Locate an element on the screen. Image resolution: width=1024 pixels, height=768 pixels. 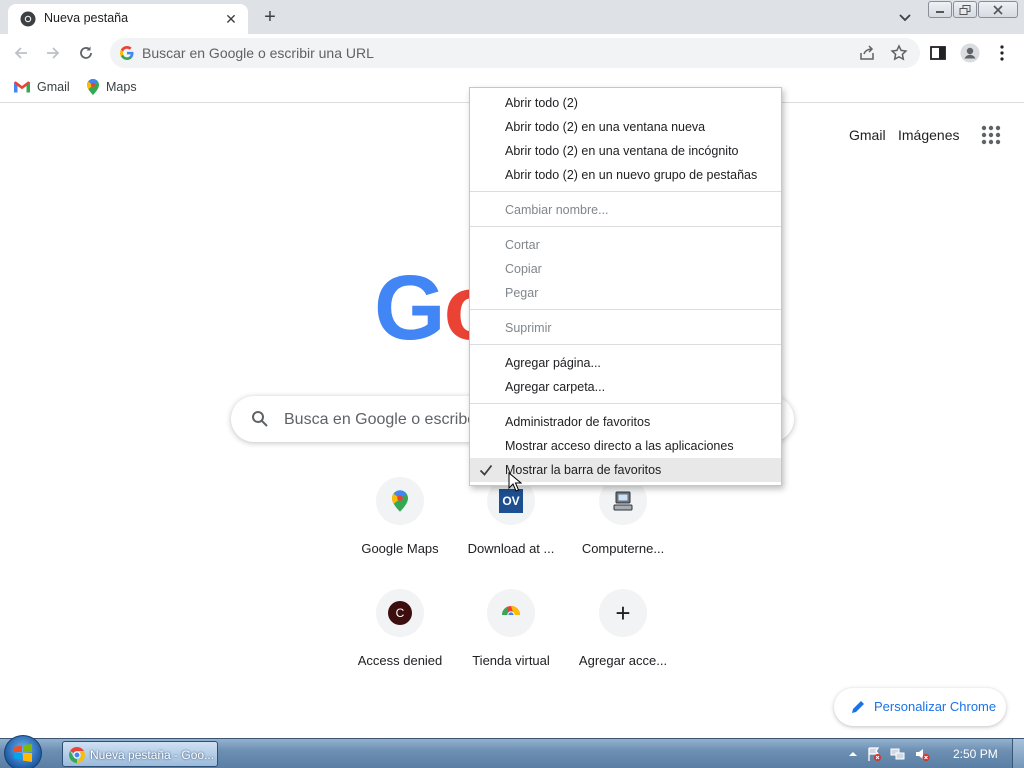
reload-button is located at coordinates (86, 53).